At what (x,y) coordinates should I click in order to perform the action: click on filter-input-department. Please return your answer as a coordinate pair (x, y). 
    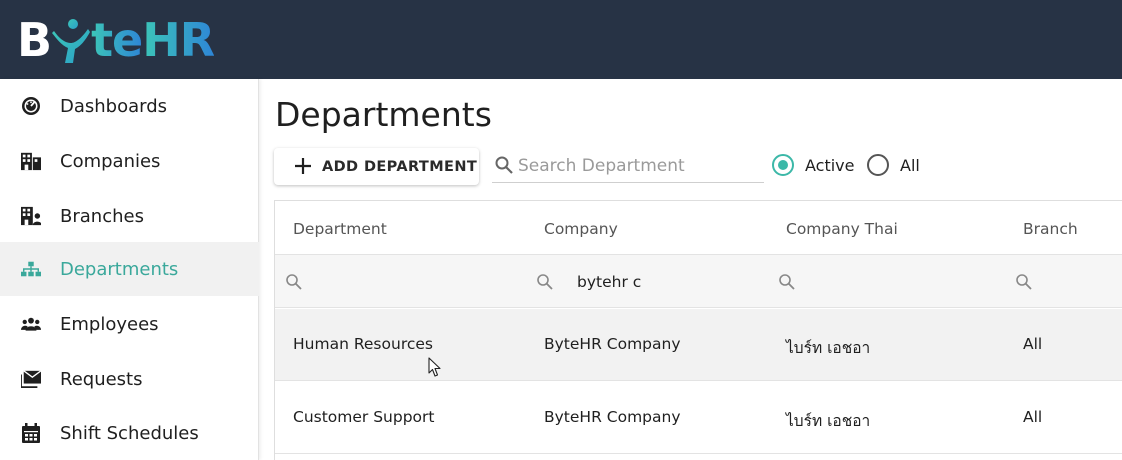
    Looking at the image, I should click on (406, 282).